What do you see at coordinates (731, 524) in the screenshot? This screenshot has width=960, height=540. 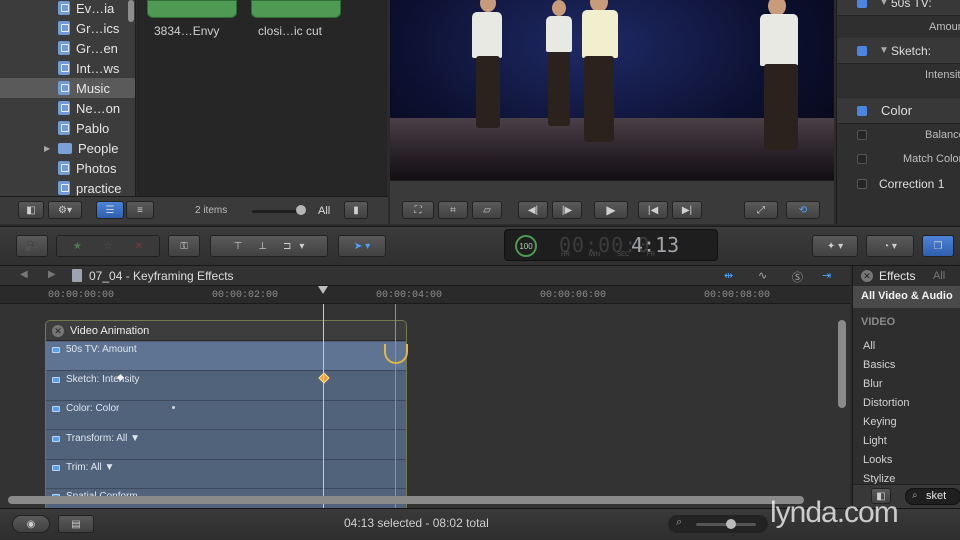 I see `zoom-slider-knob` at bounding box center [731, 524].